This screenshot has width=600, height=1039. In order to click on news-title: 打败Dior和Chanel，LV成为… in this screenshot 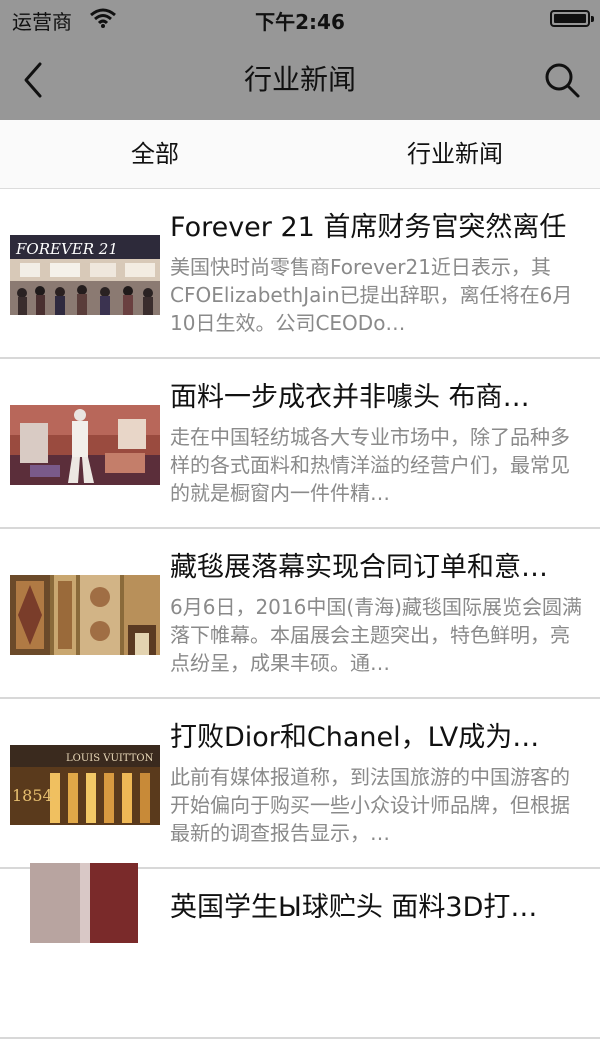, I will do `click(355, 737)`.